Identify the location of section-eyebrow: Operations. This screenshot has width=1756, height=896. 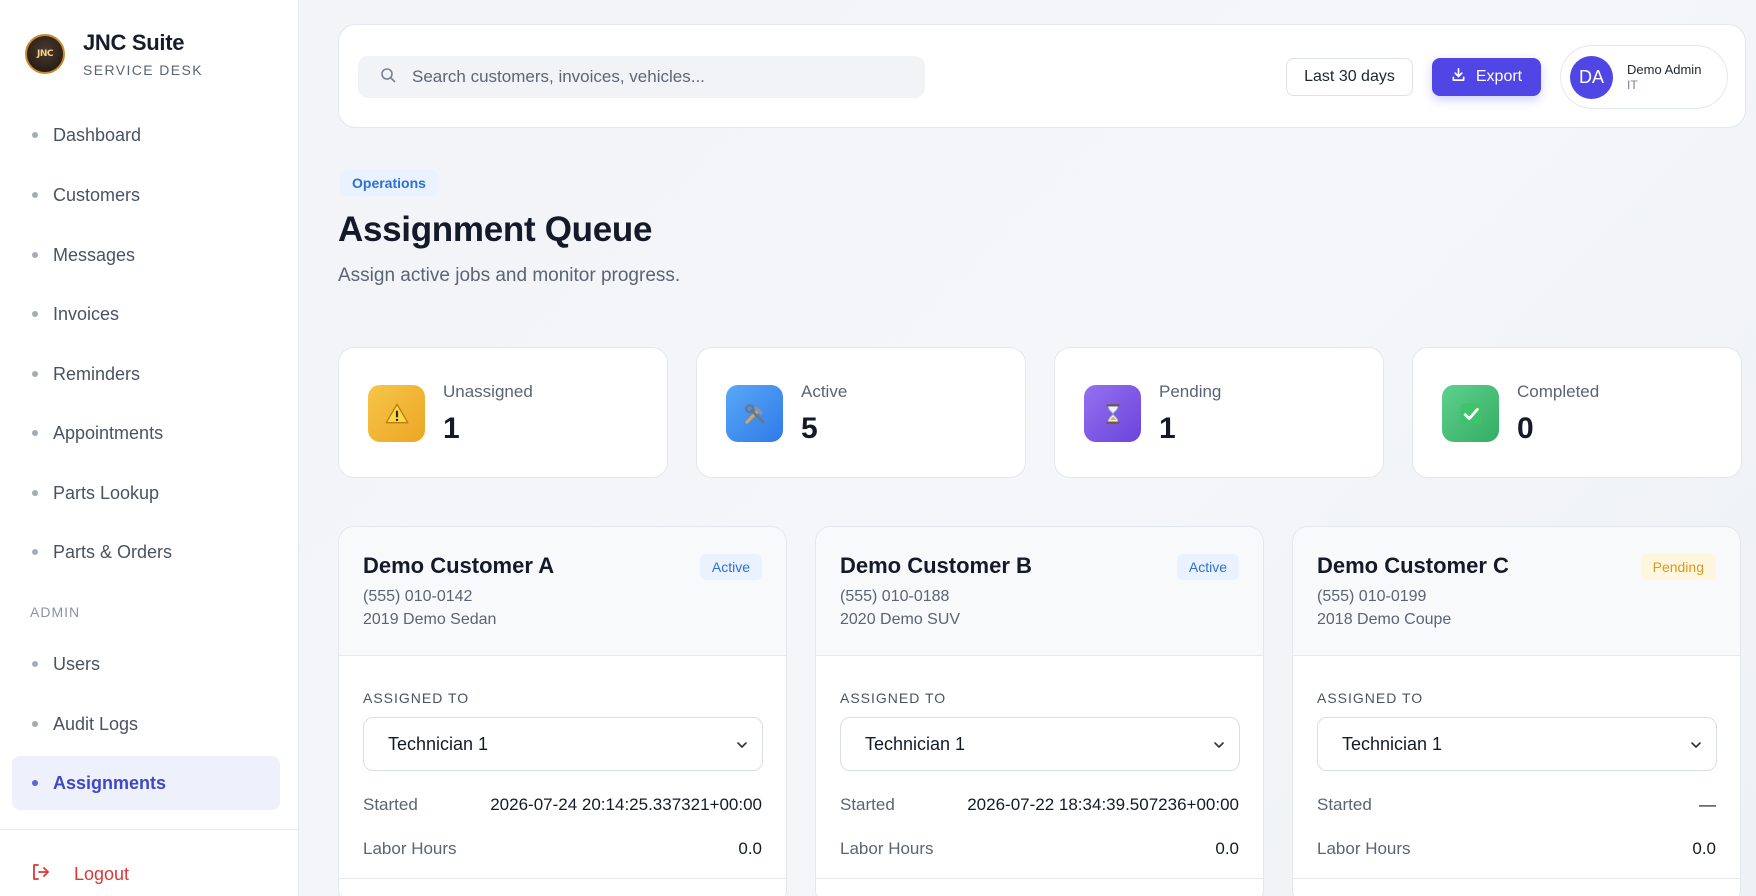
(389, 183).